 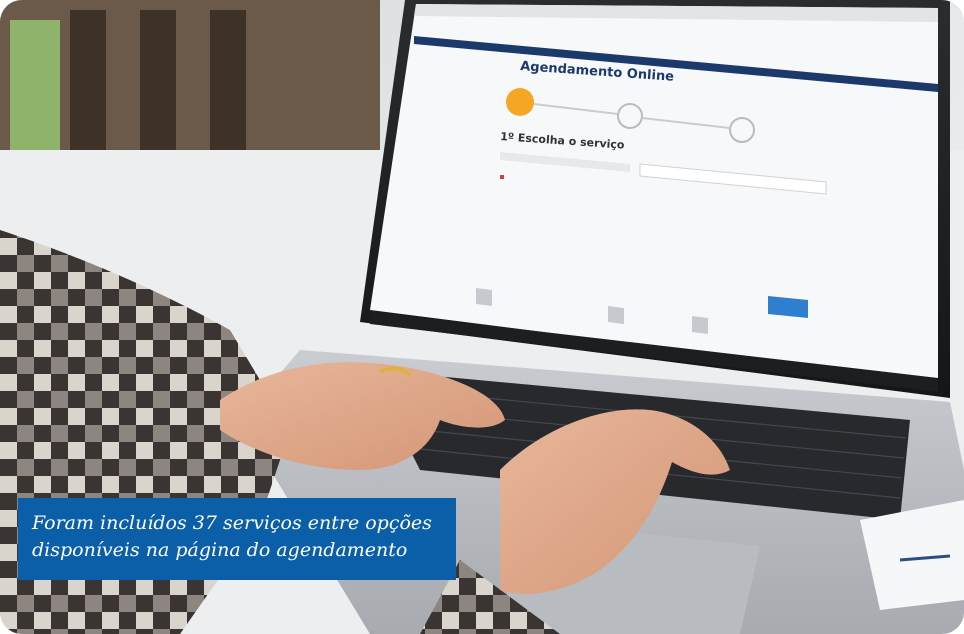 I want to click on greenery, so click(x=35, y=90).